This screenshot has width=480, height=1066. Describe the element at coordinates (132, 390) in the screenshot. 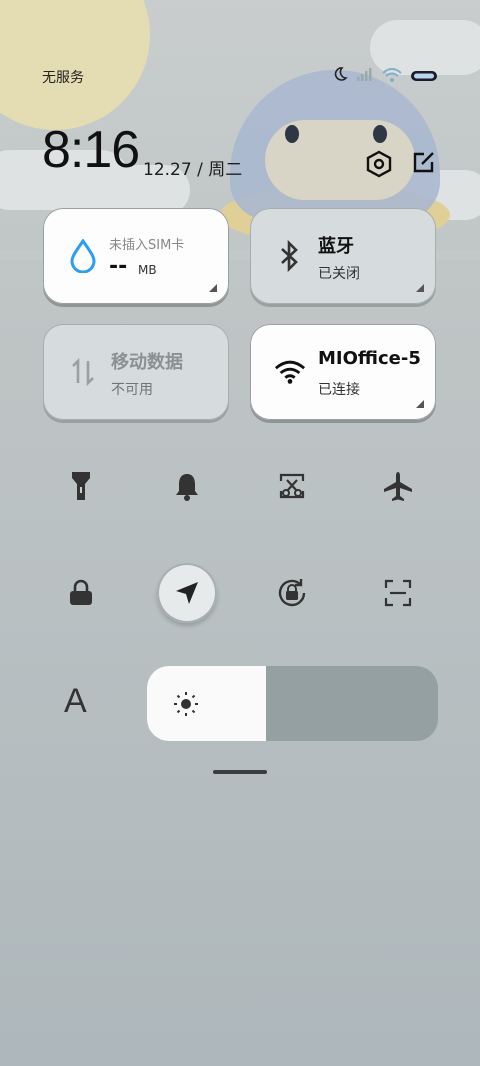

I see `mobile-data-status: 不可用` at that location.